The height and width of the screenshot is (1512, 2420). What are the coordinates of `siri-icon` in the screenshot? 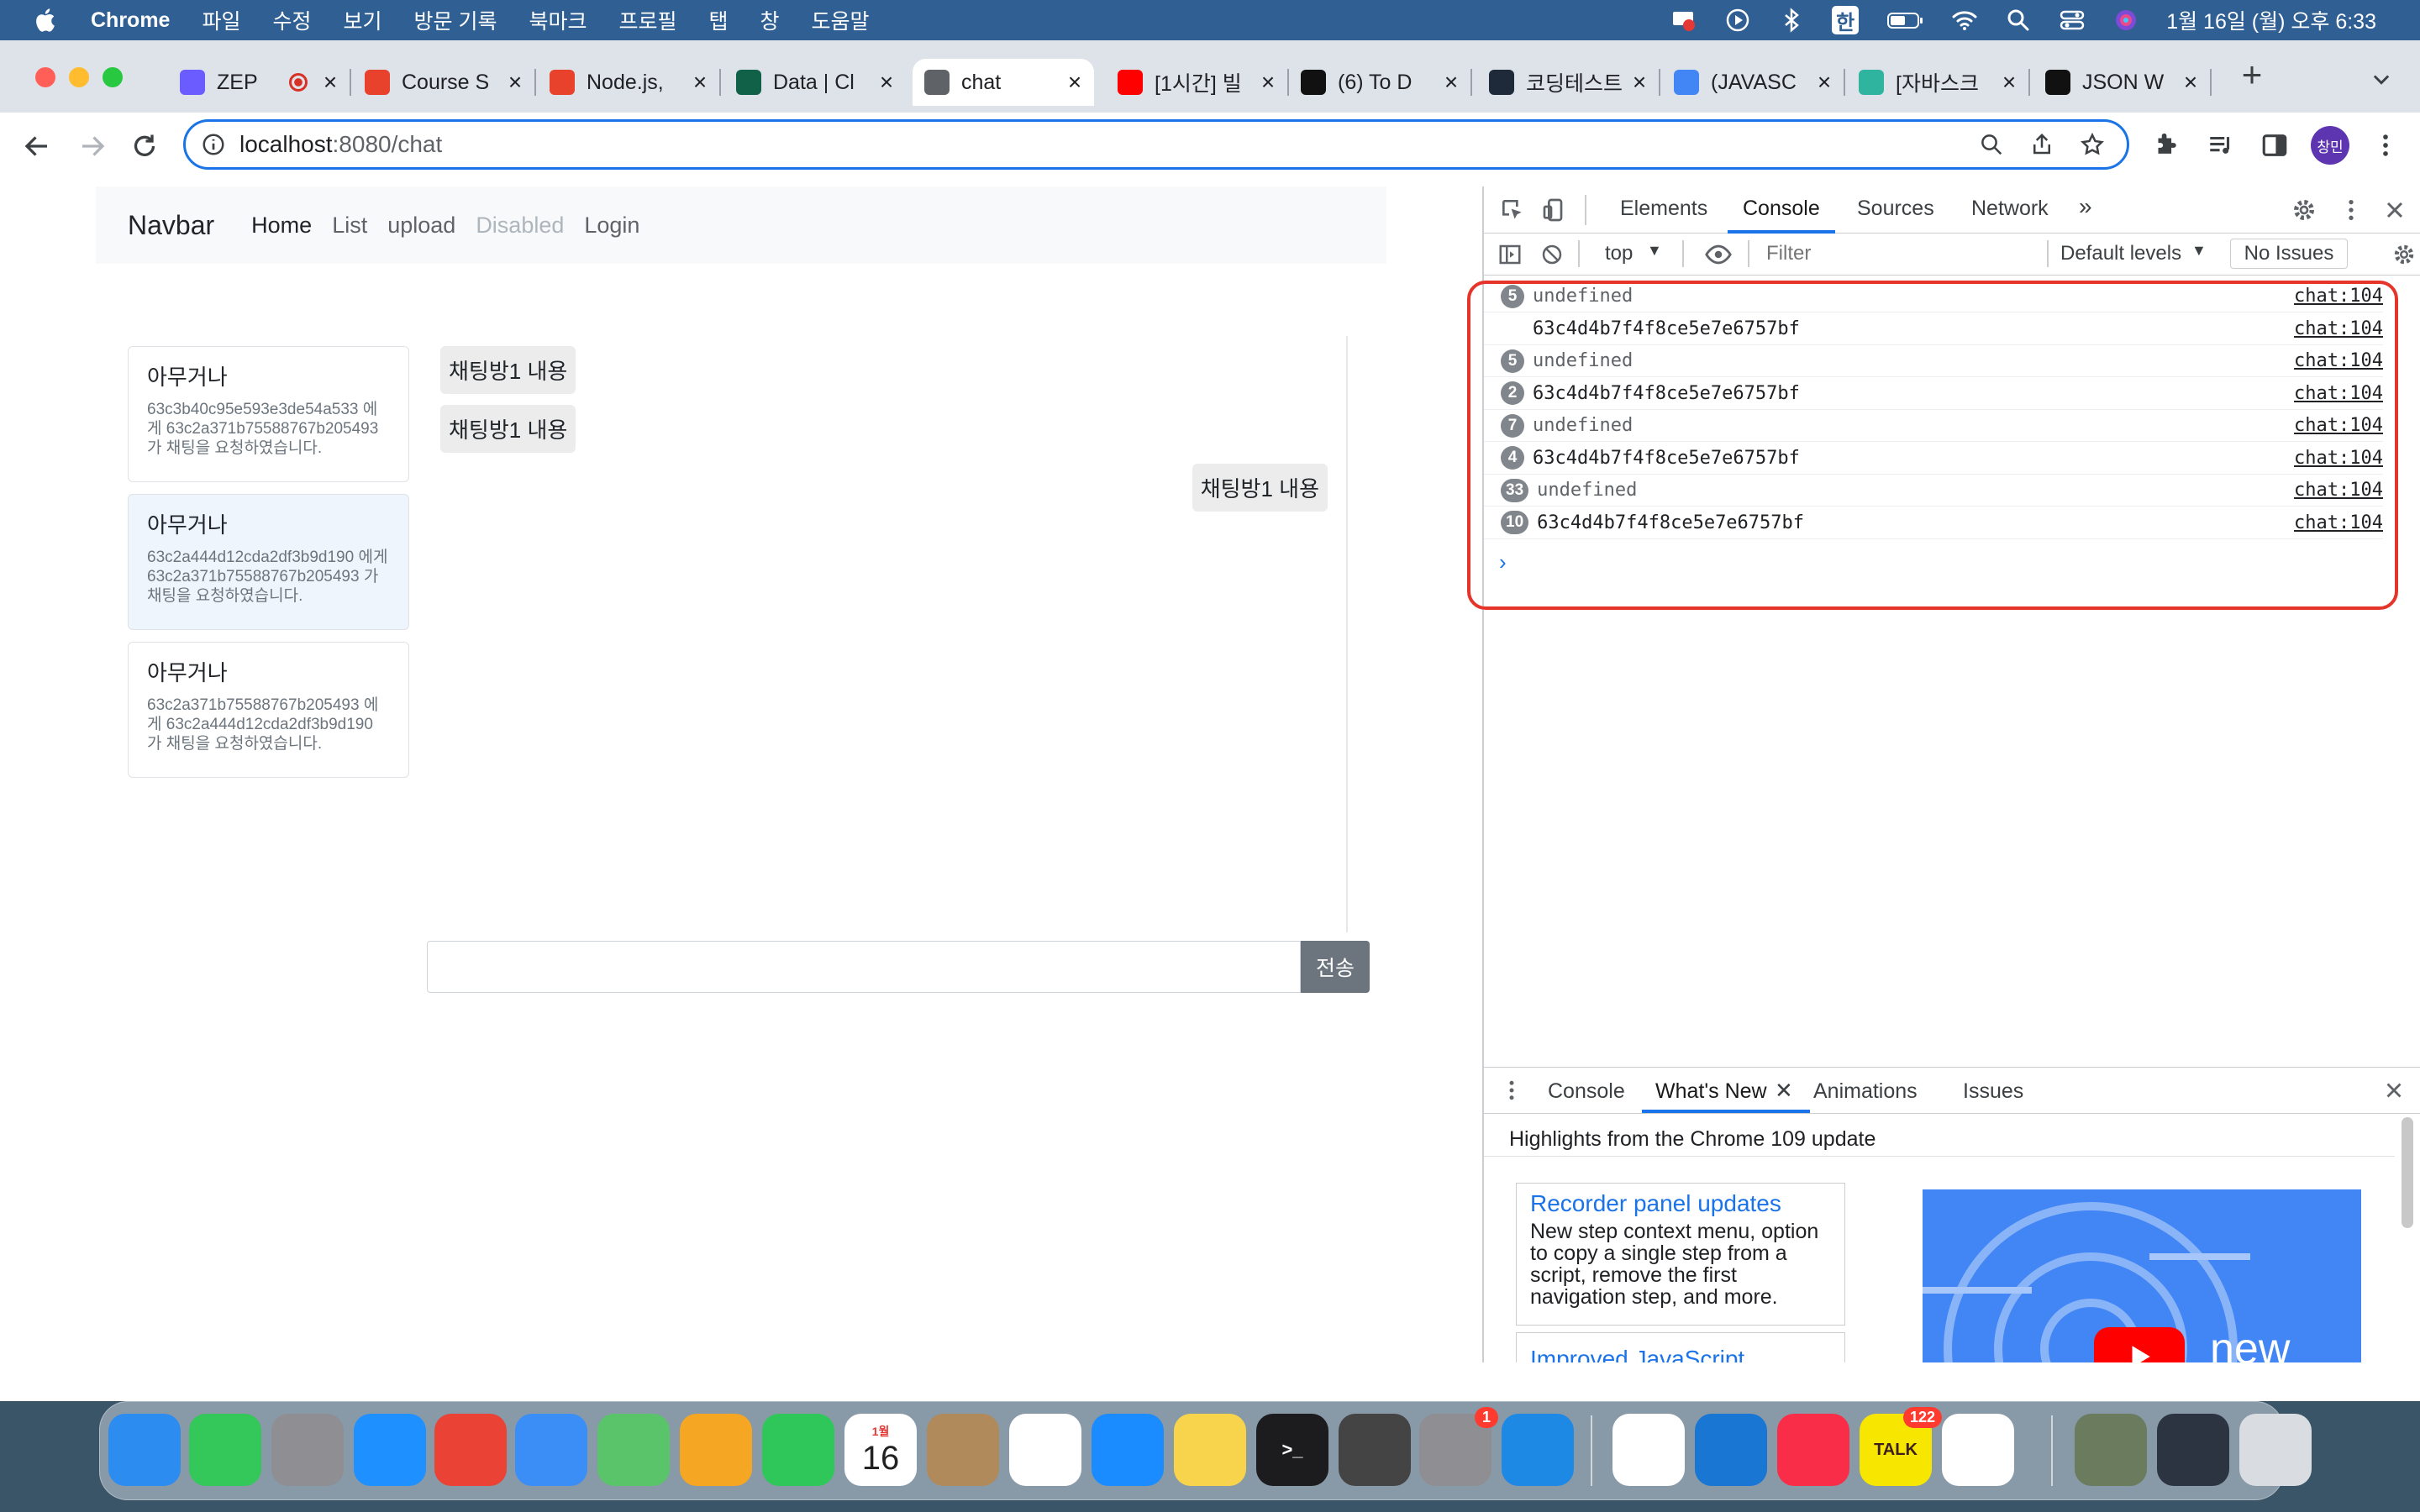 It's located at (2125, 20).